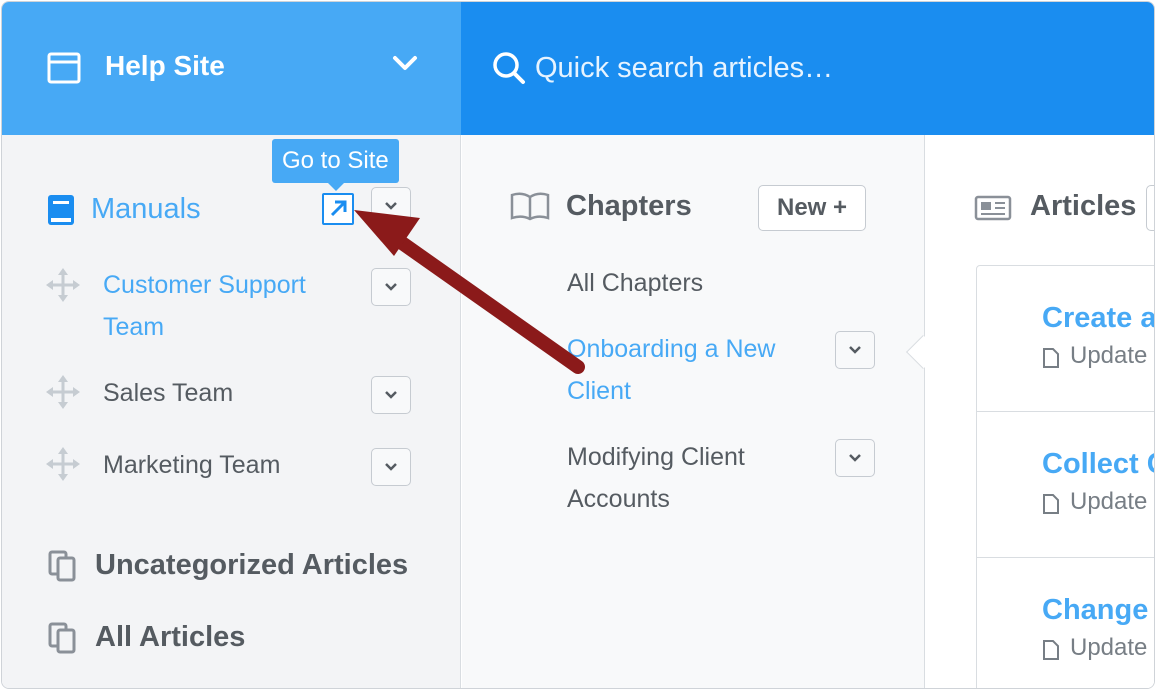  Describe the element at coordinates (1065, 485) in the screenshot. I see `article-card: Collect C Update` at that location.